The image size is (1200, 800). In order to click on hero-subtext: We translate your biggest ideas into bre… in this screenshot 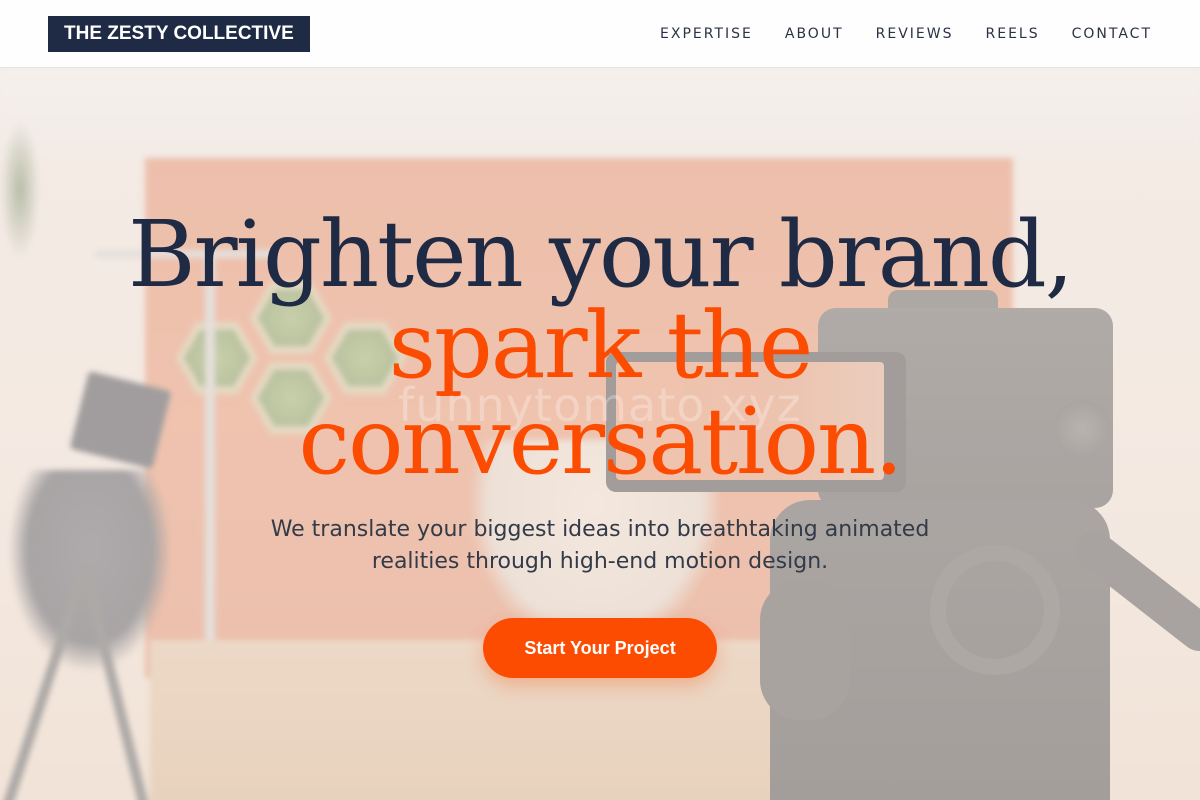, I will do `click(600, 545)`.